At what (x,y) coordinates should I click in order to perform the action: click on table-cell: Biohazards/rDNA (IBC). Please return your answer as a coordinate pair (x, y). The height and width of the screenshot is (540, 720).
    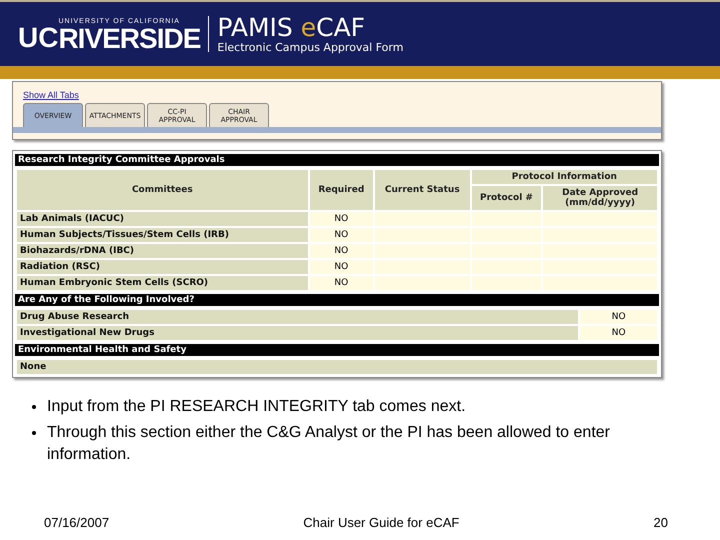
    Looking at the image, I should click on (162, 251).